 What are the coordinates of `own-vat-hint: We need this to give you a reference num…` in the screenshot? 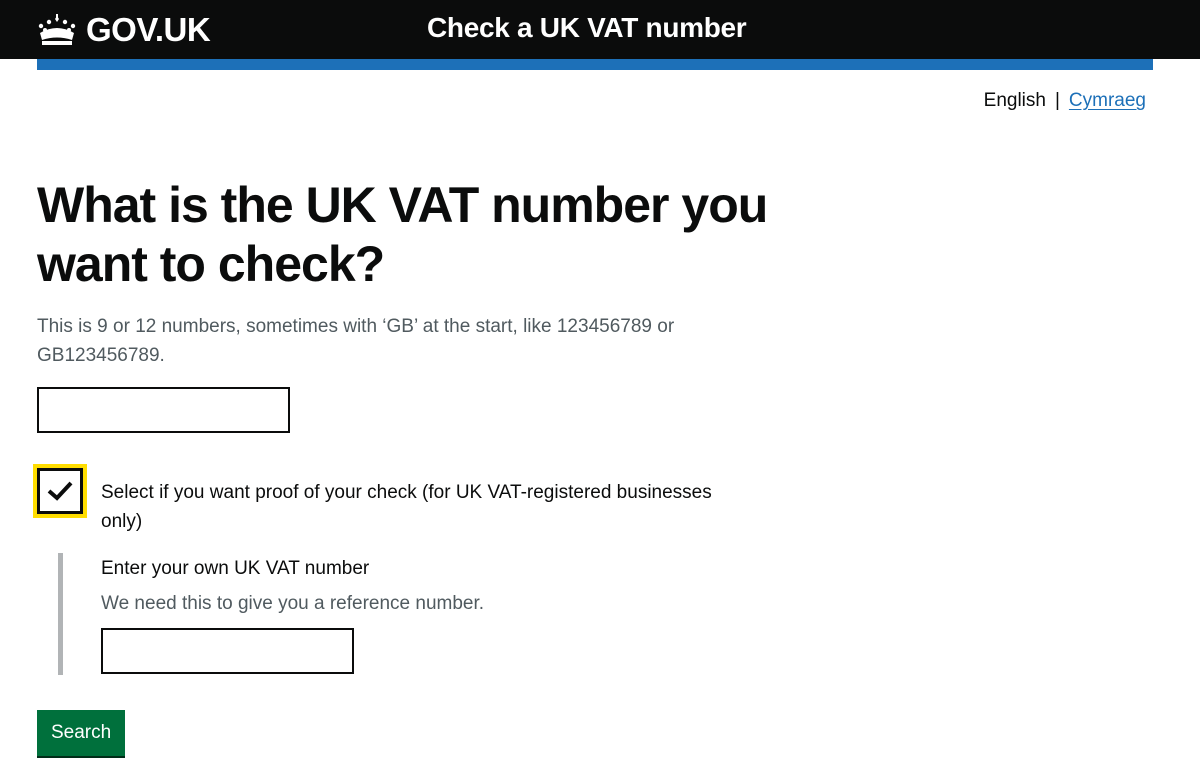 It's located at (293, 603).